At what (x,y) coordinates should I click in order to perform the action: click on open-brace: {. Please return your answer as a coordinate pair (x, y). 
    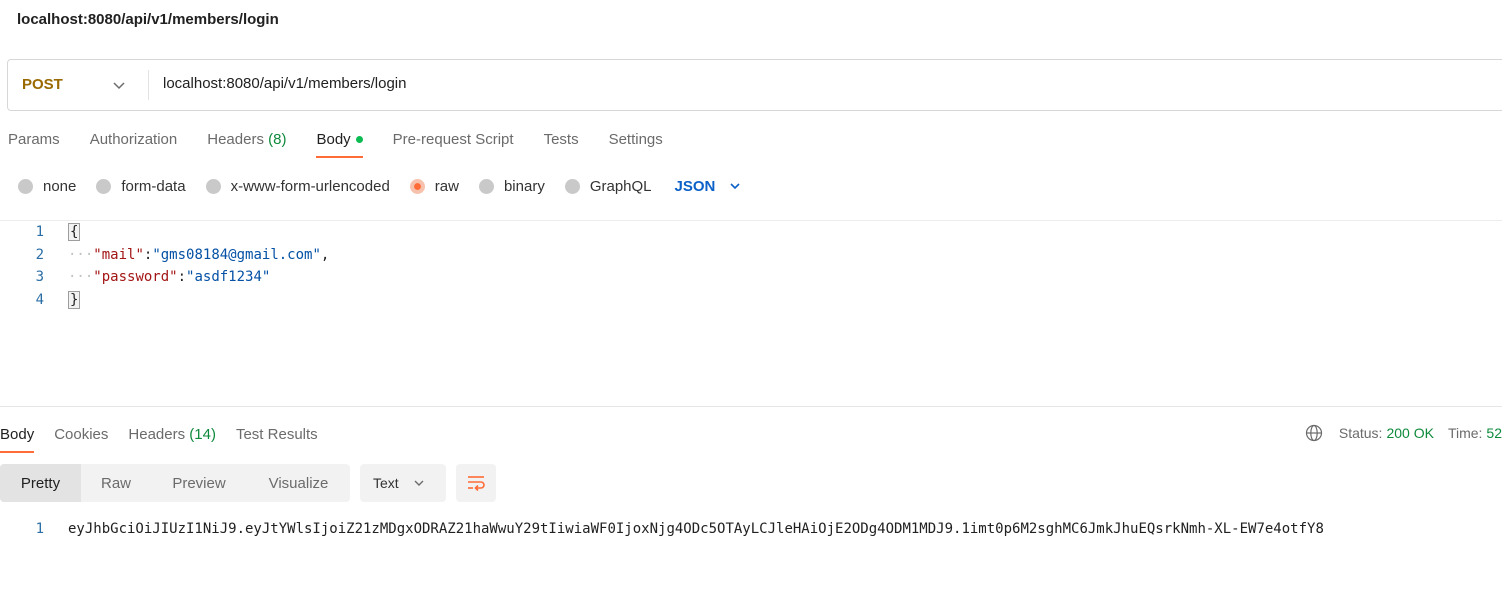
    Looking at the image, I should click on (74, 232).